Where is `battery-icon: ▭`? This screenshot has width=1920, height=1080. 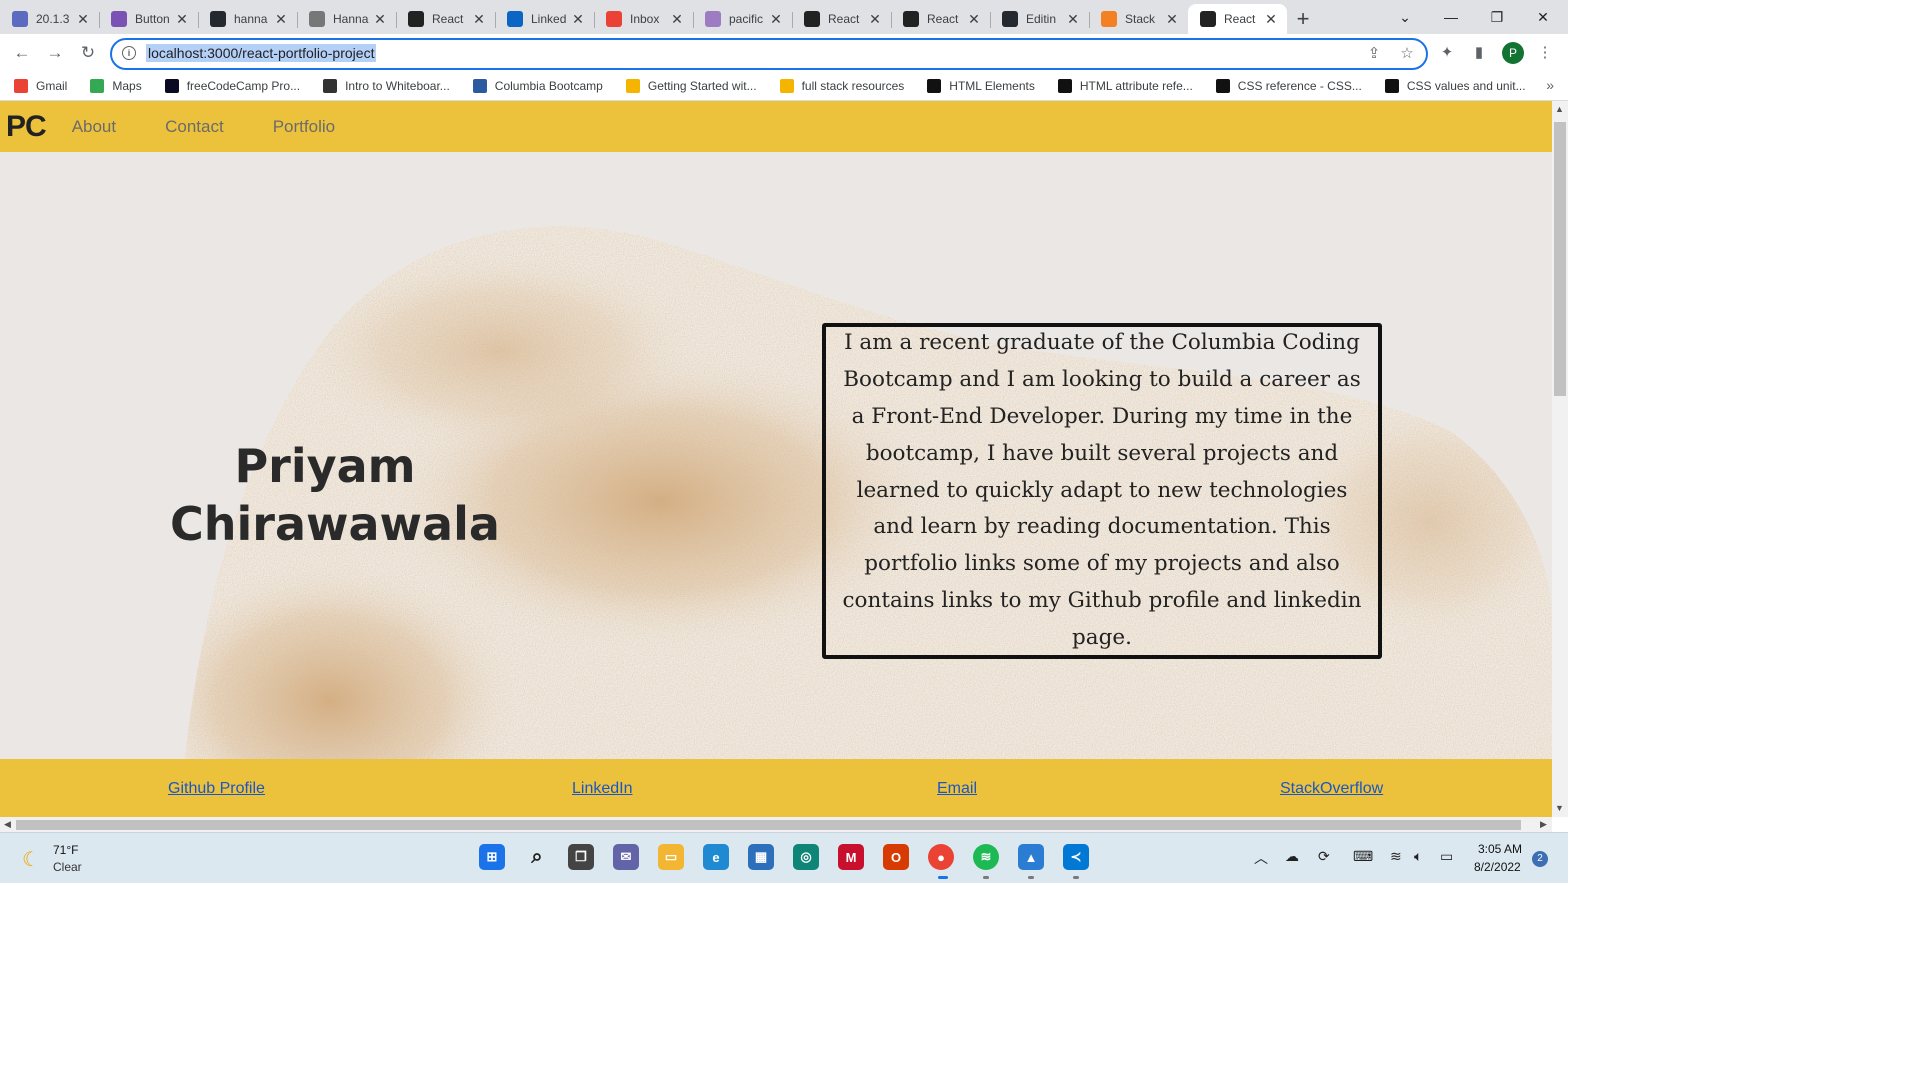
battery-icon: ▭ is located at coordinates (1446, 856).